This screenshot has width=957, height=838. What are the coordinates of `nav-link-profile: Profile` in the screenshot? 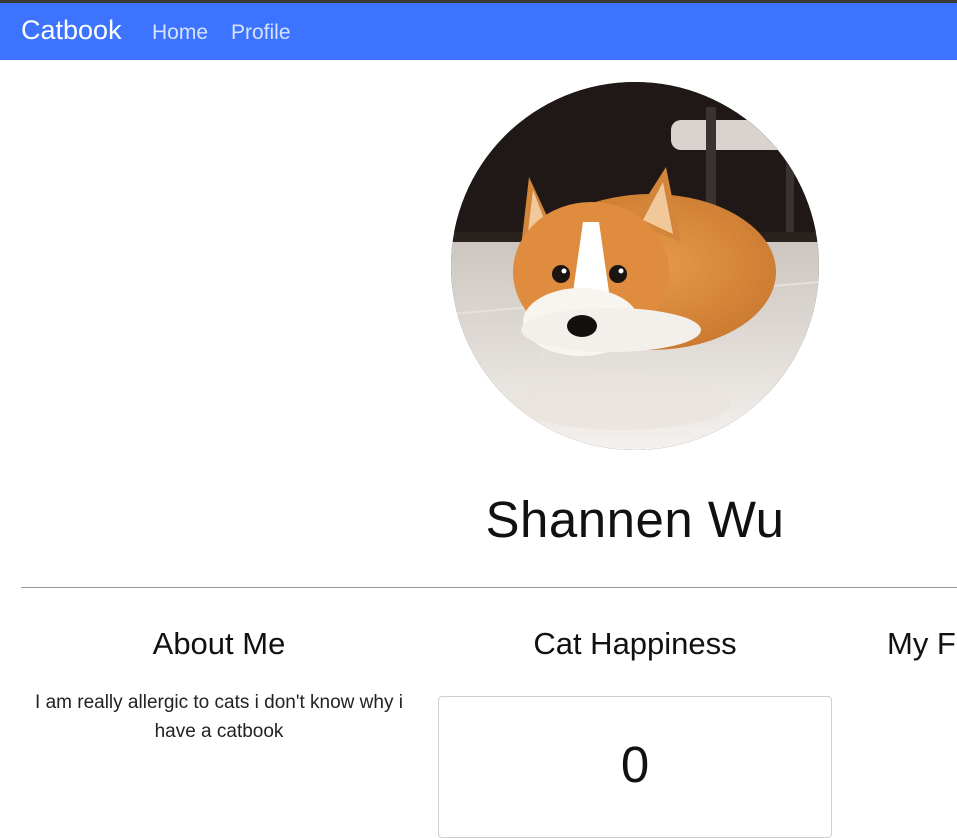 It's located at (261, 33).